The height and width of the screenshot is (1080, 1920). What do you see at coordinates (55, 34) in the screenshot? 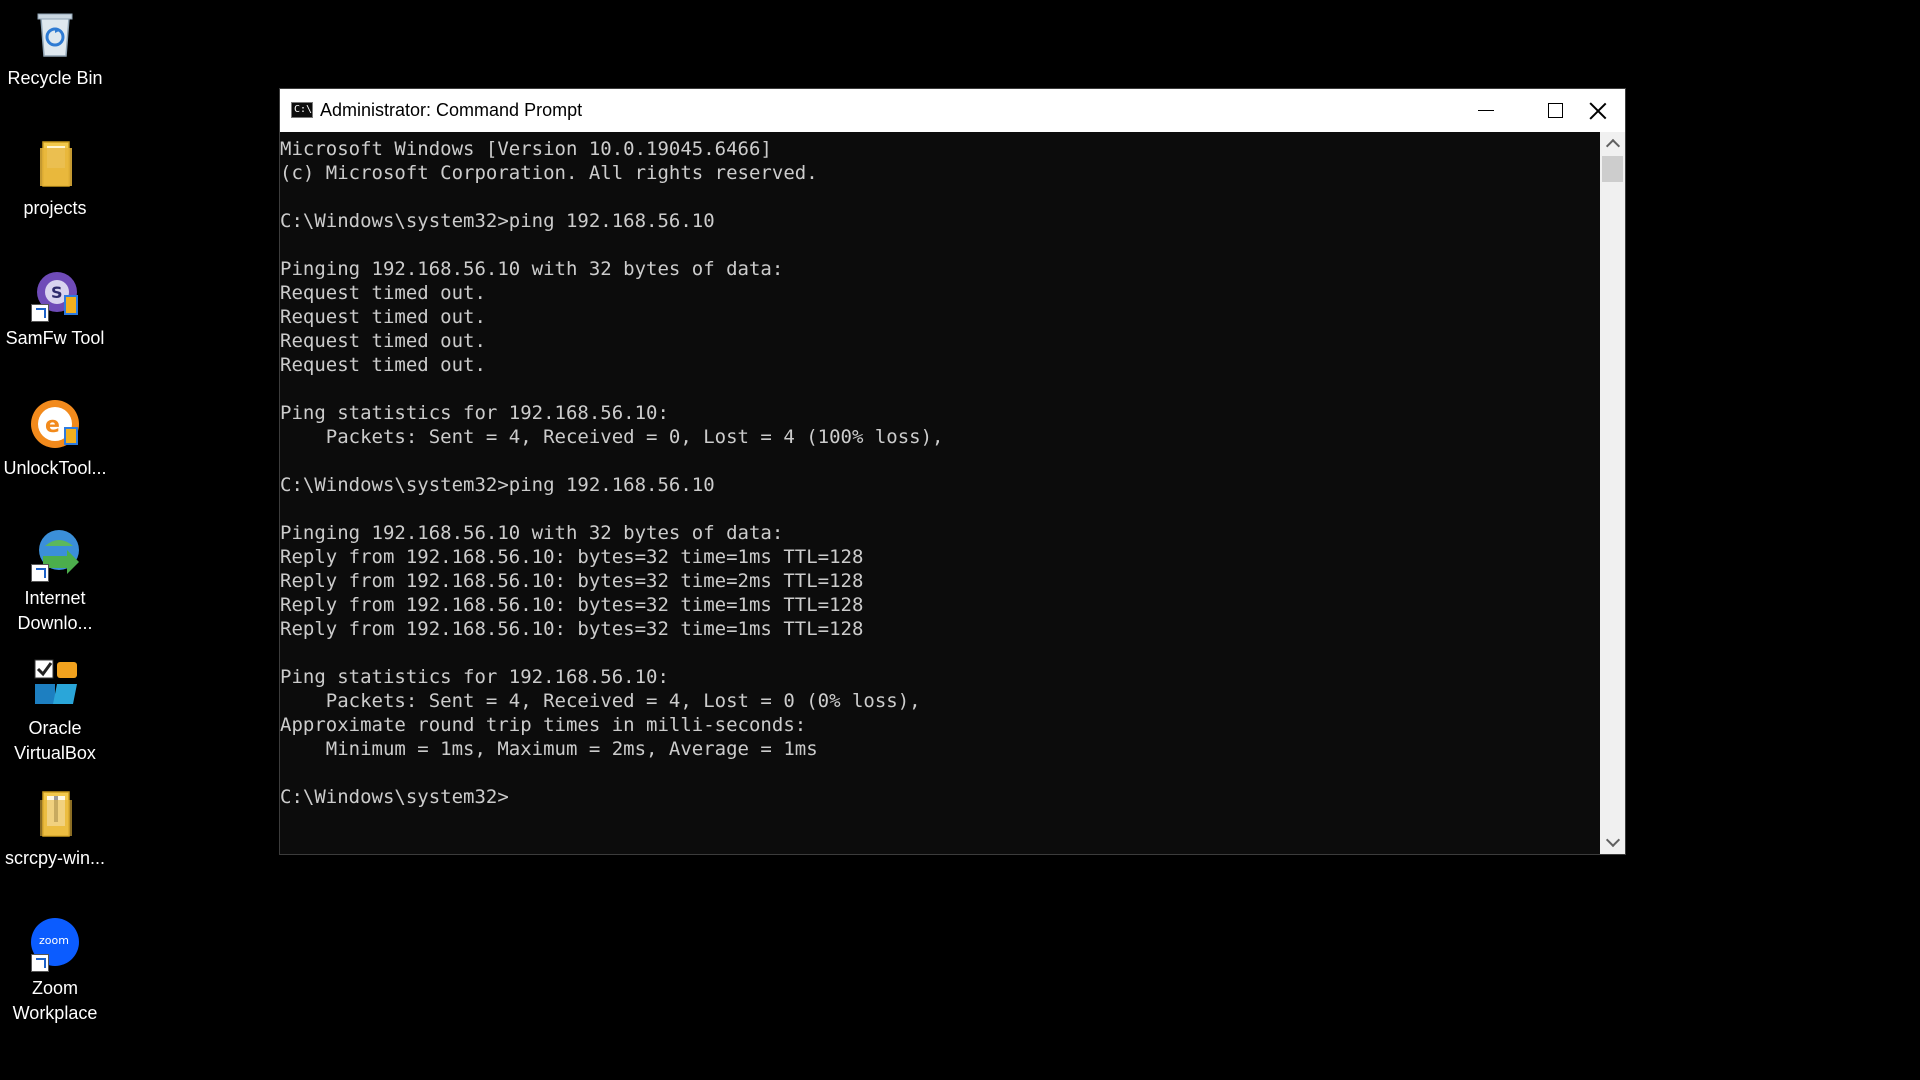
I see `recycle-bin-icon` at bounding box center [55, 34].